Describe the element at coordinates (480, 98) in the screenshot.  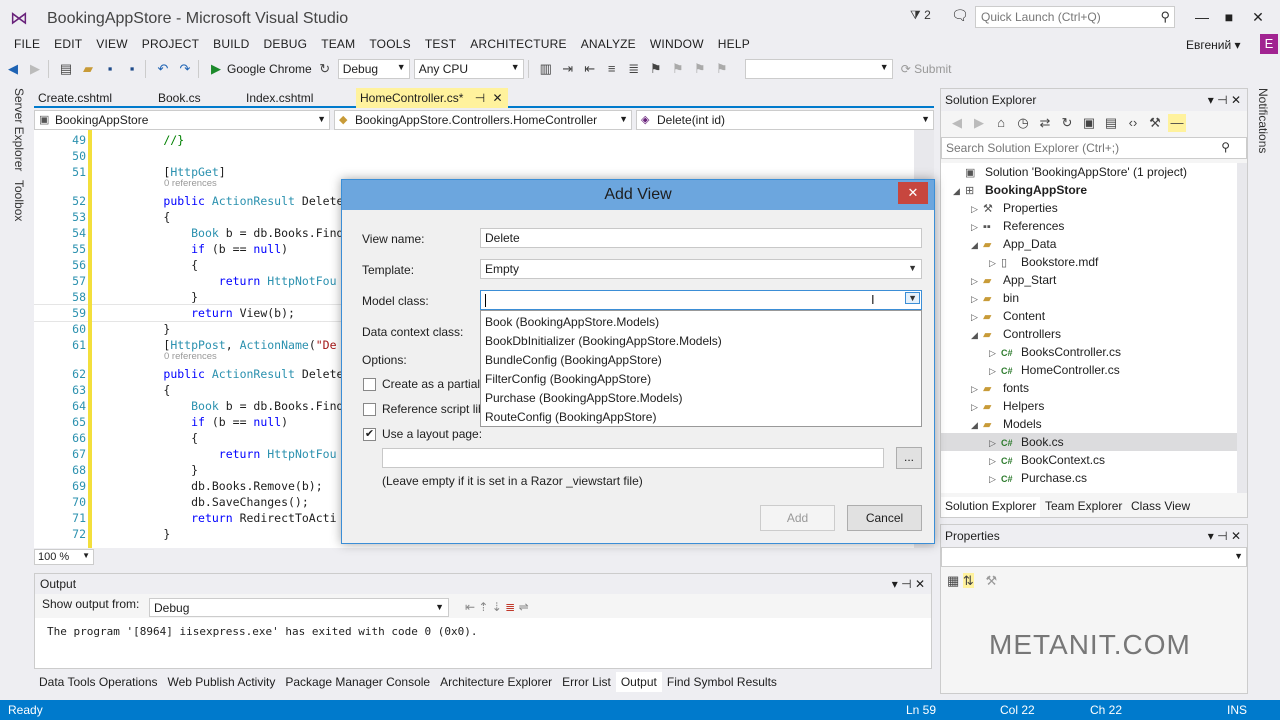
I see `pin-icon: ⊣` at that location.